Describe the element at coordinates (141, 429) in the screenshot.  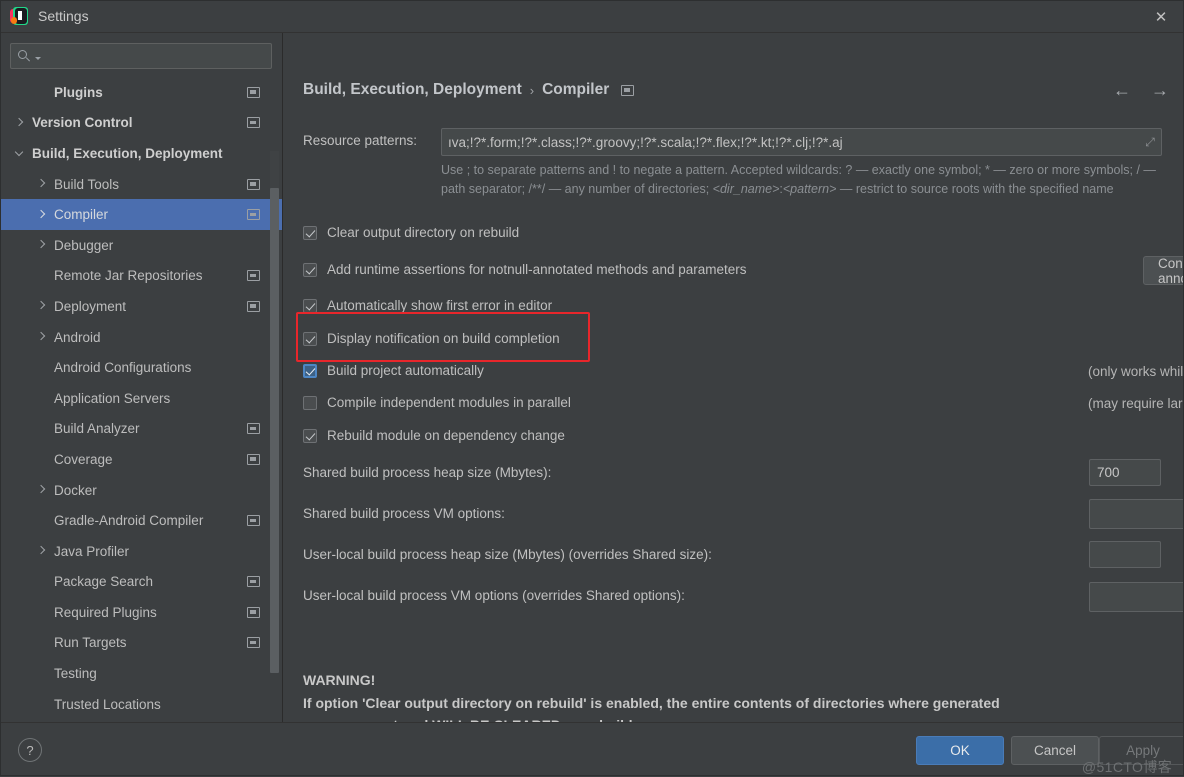
I see `sidebar-item-build-analyzer: Build Analyzer` at that location.